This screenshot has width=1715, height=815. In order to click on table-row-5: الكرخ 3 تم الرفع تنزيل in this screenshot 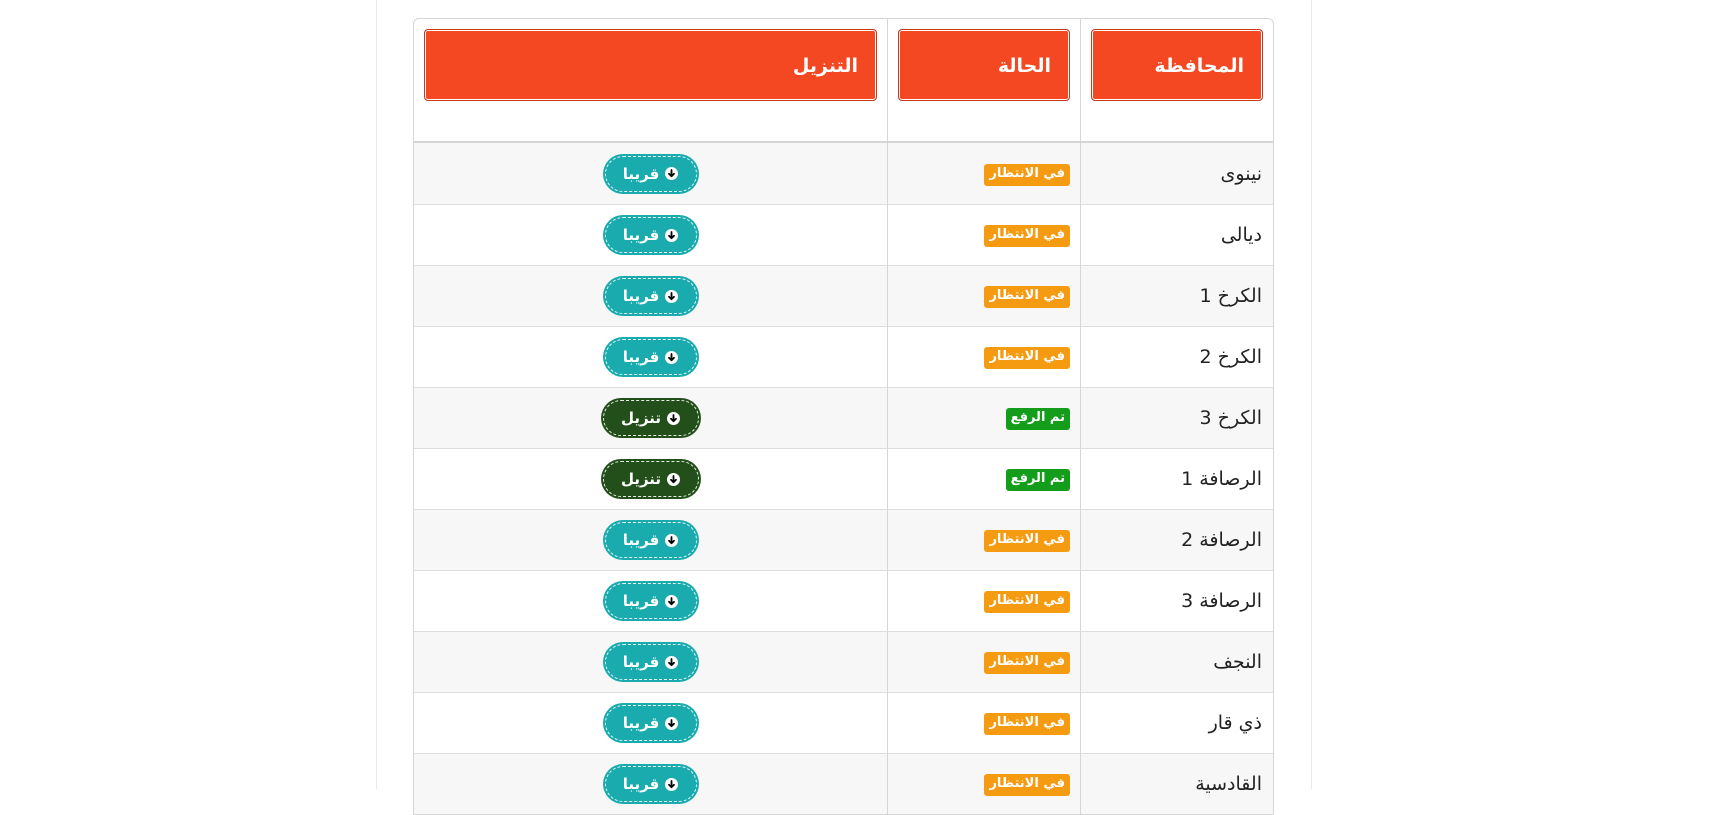, I will do `click(843, 417)`.